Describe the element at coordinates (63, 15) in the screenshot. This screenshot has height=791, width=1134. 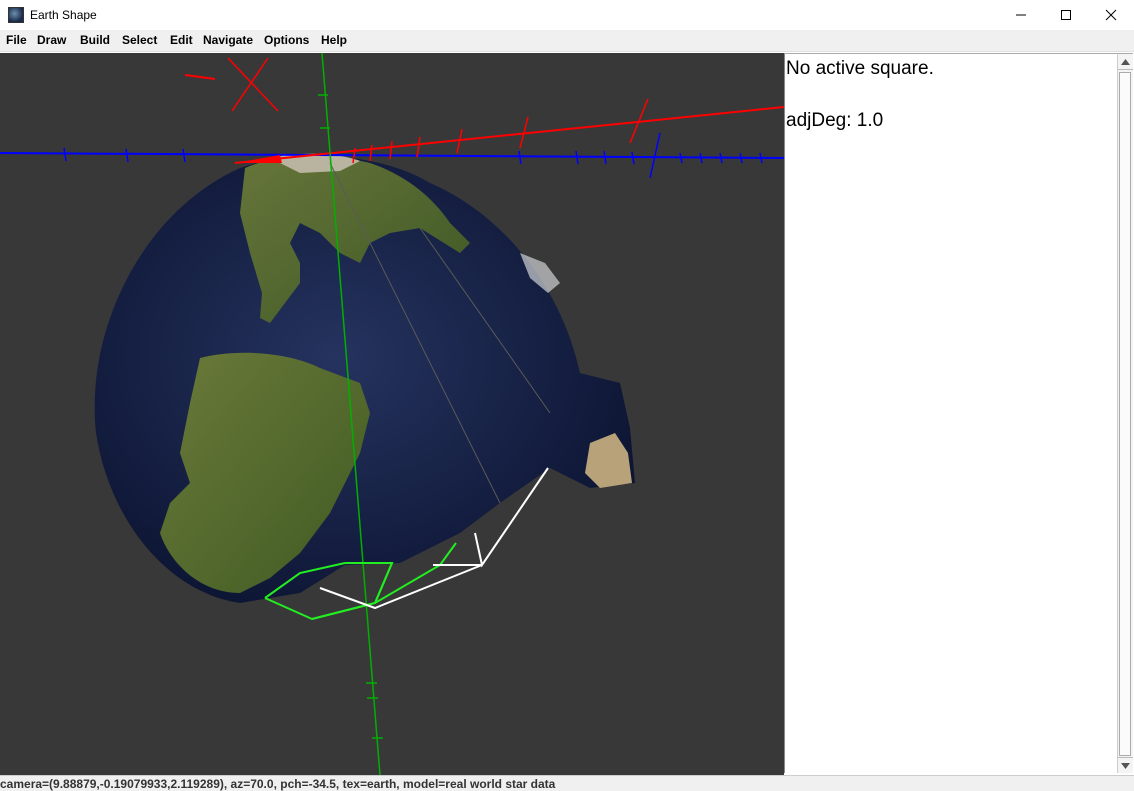
I see `window-title: Earth Shape` at that location.